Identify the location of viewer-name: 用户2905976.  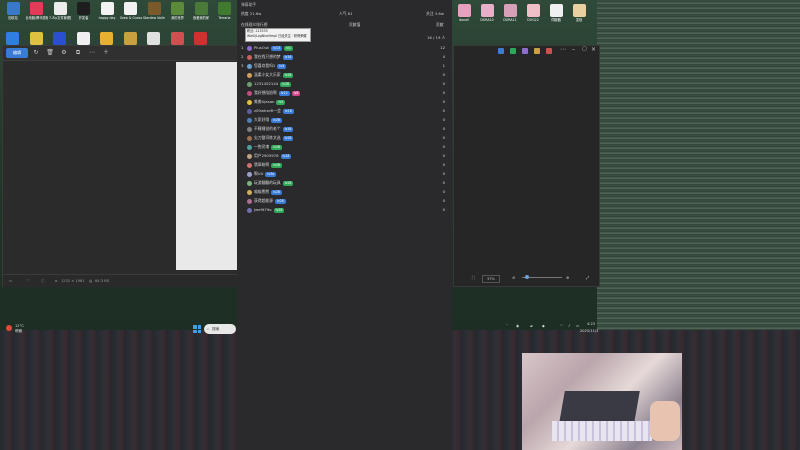
(266, 155).